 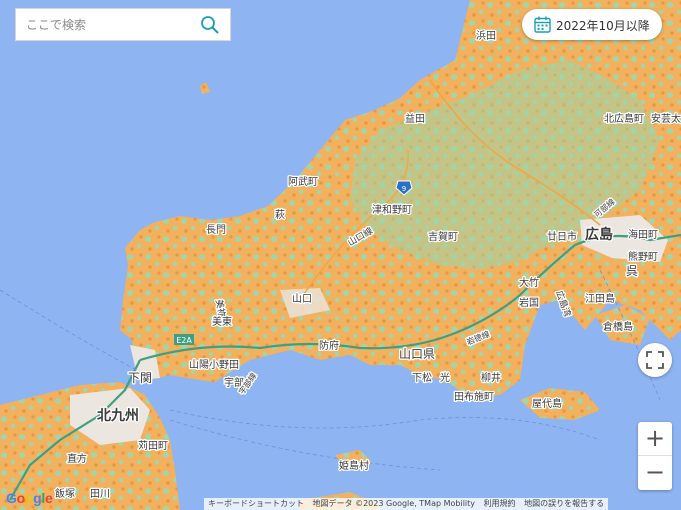 What do you see at coordinates (256, 503) in the screenshot?
I see `keyboard-shortcuts-link: キーボードショートカット` at bounding box center [256, 503].